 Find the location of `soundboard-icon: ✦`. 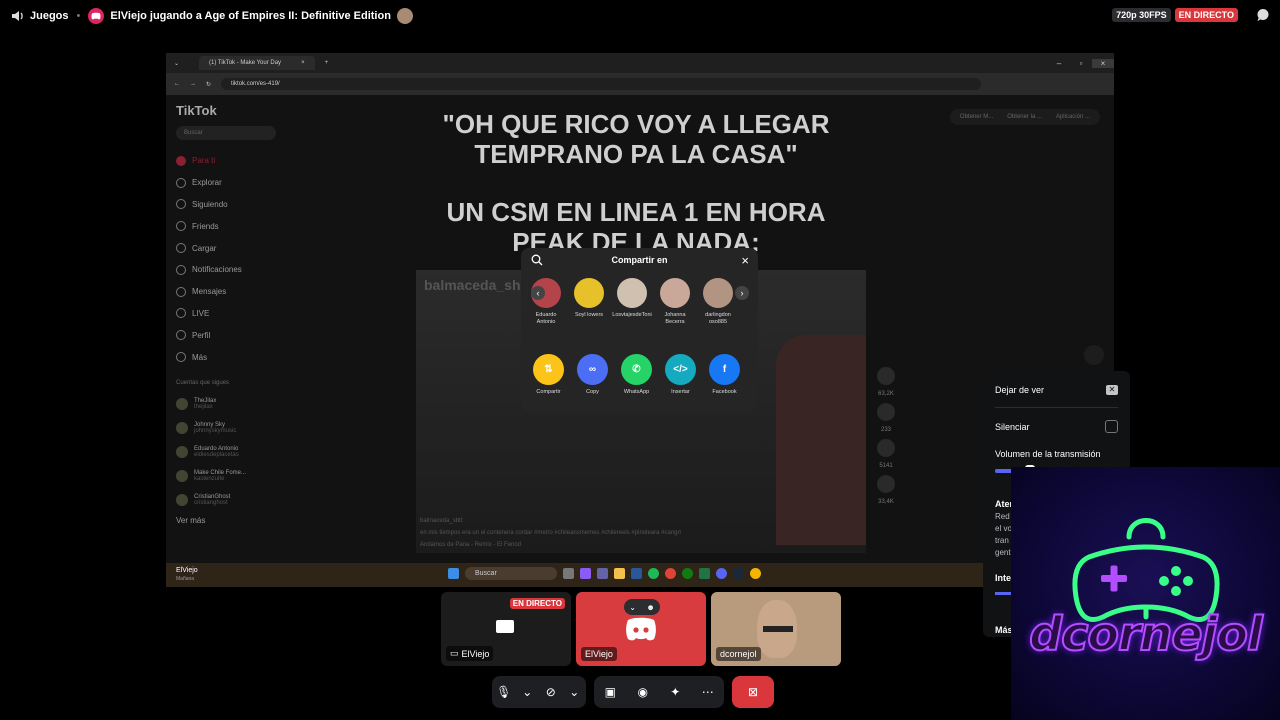

soundboard-icon: ✦ is located at coordinates (675, 692).